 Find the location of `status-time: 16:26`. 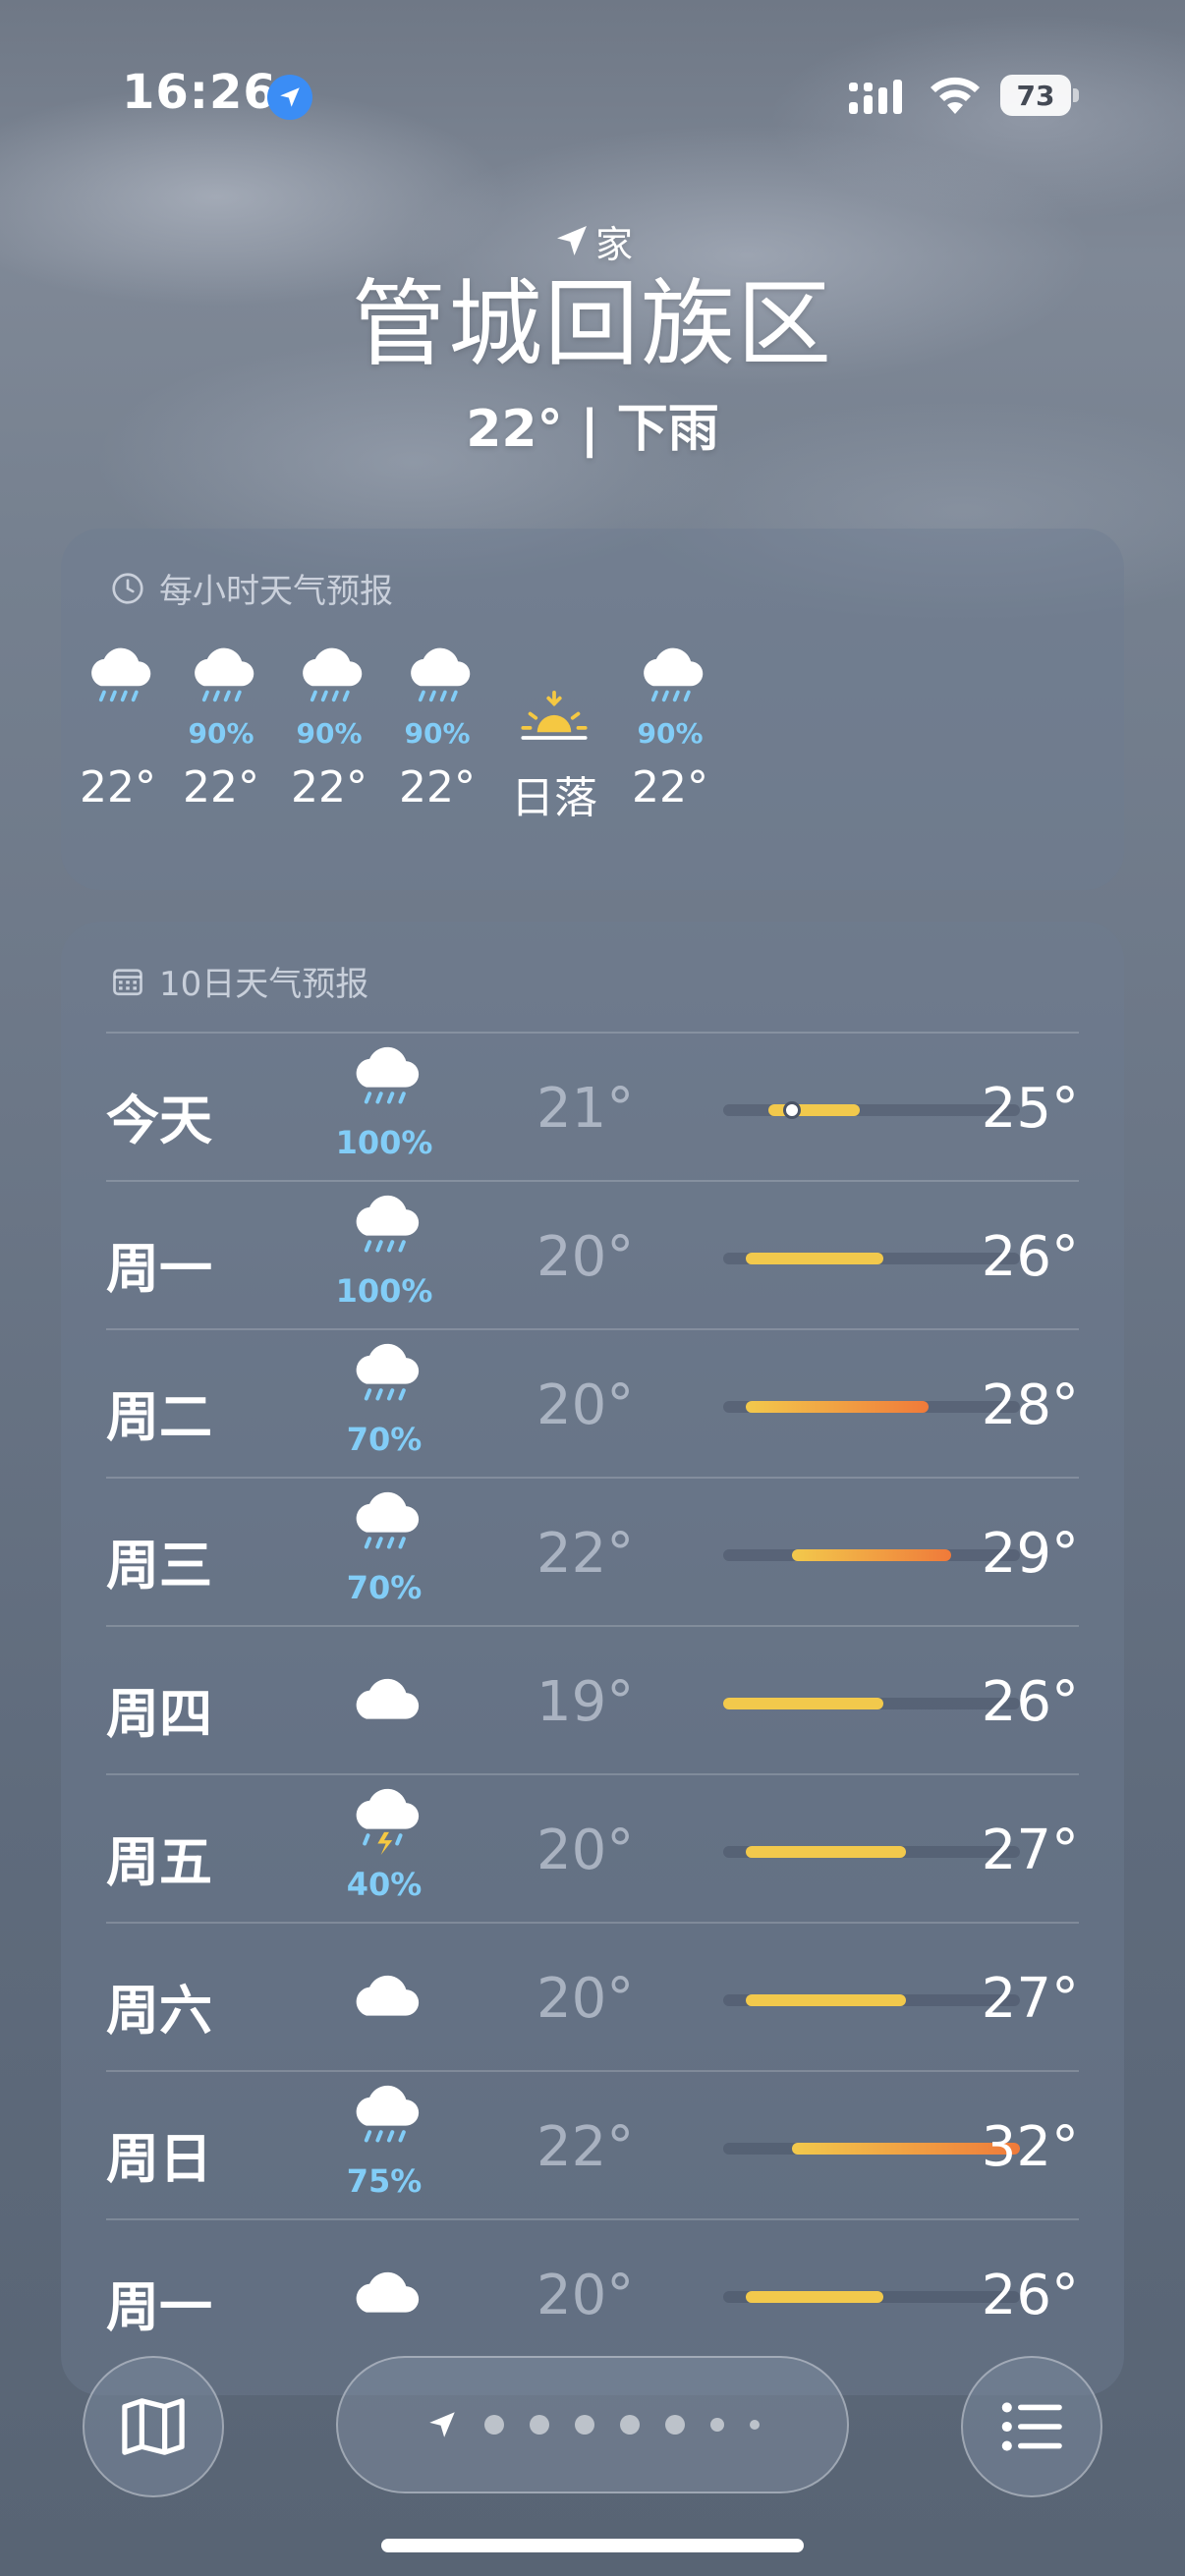

status-time: 16:26 is located at coordinates (200, 92).